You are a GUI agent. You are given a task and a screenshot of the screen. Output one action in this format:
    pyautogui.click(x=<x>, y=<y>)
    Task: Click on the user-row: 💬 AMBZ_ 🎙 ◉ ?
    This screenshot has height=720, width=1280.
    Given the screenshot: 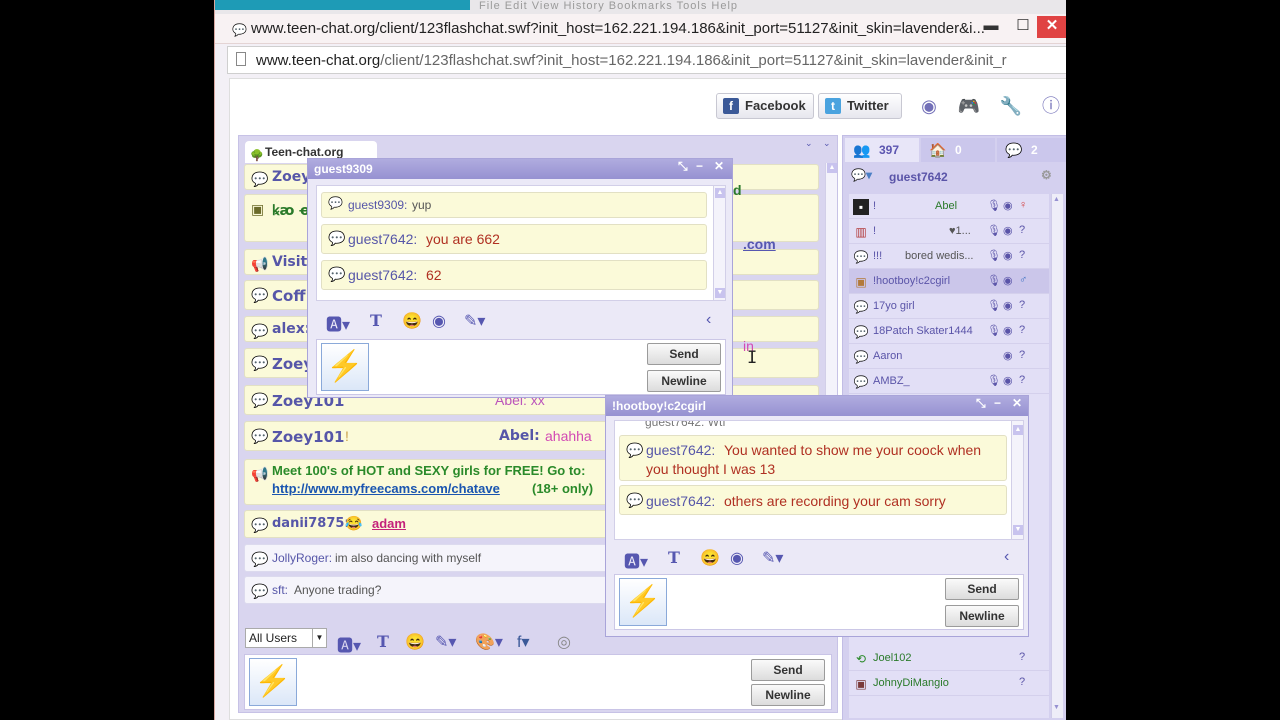 What is the action you would take?
    pyautogui.click(x=949, y=381)
    